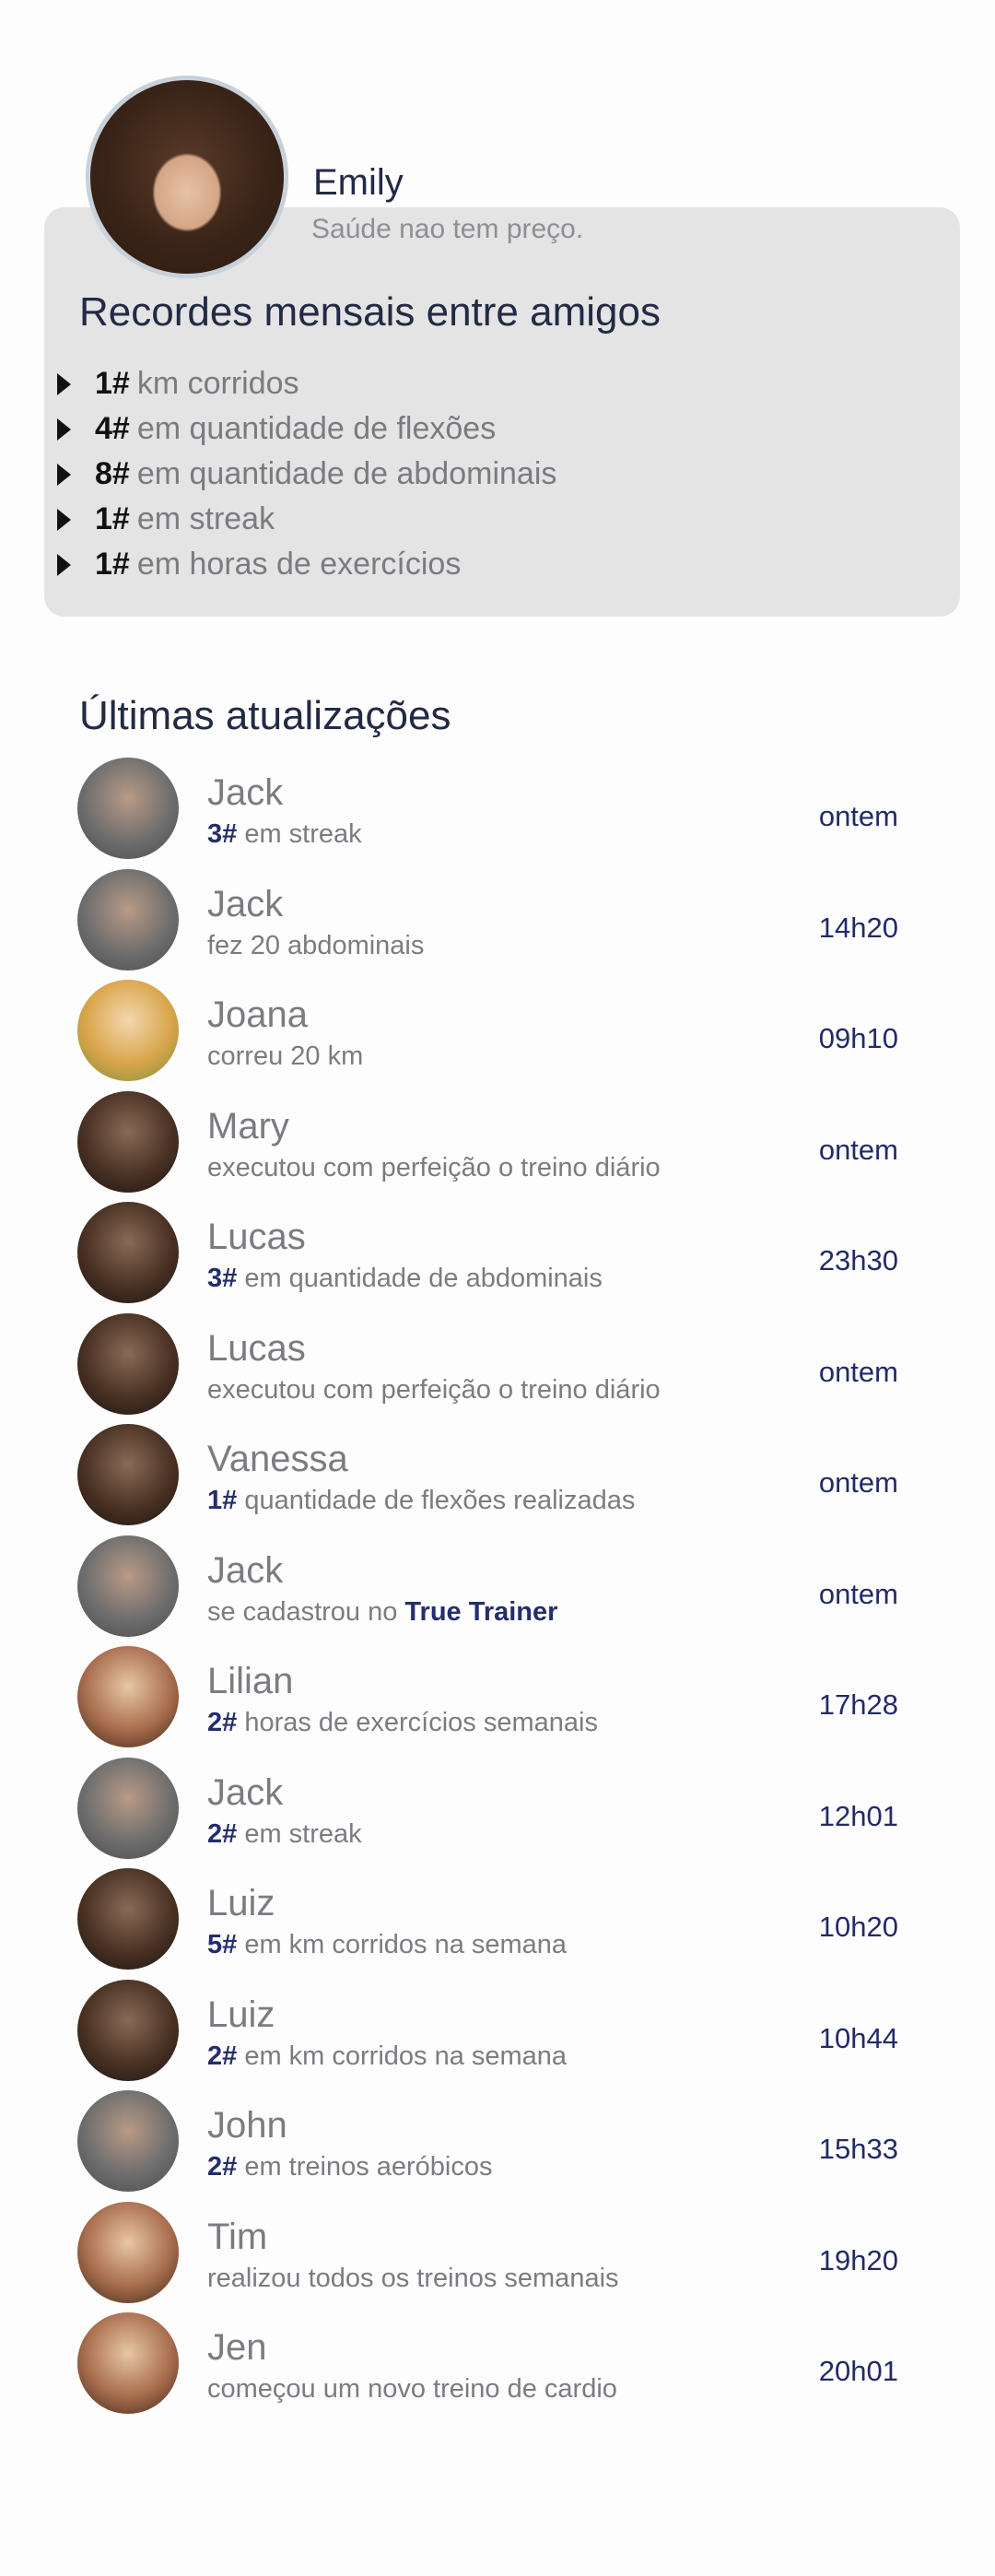  What do you see at coordinates (497, 1920) in the screenshot?
I see `update-row: Luiz 5# em km corridos na semana 10h20` at bounding box center [497, 1920].